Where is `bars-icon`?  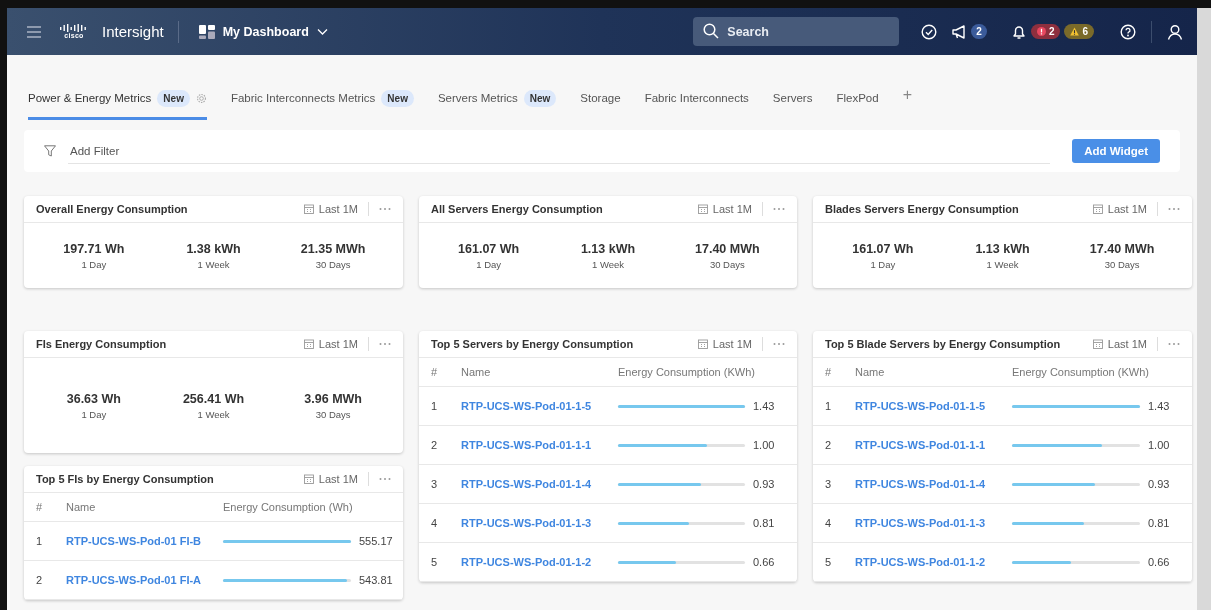
bars-icon is located at coordinates (74, 27).